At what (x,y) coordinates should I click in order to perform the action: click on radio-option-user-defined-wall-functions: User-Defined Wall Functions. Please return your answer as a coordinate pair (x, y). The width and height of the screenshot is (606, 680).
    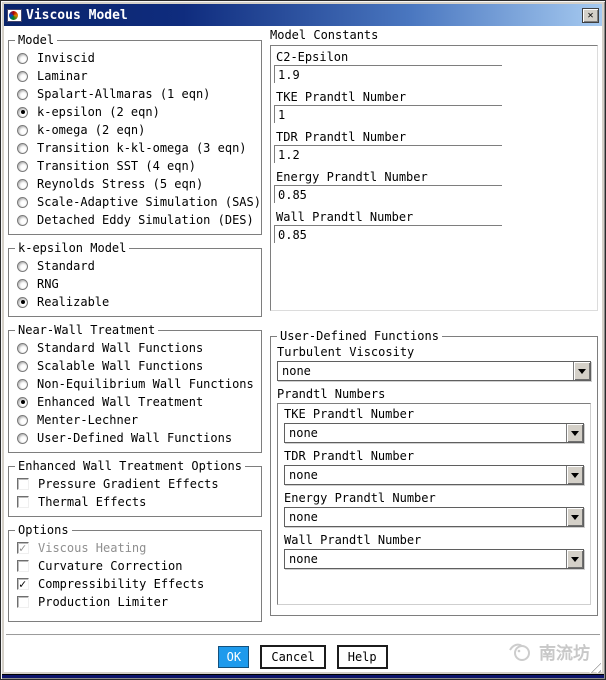
    Looking at the image, I should click on (137, 438).